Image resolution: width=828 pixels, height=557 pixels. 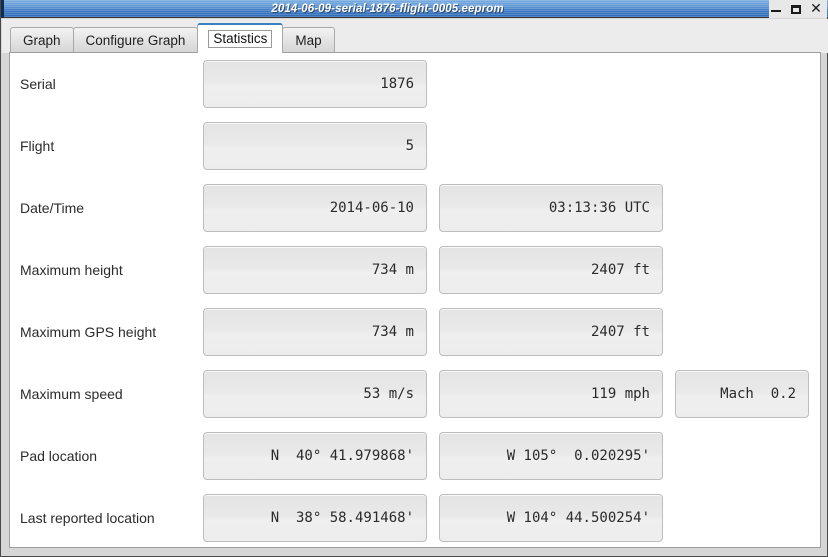 I want to click on stat-label-pad-location: Pad location, so click(x=59, y=456).